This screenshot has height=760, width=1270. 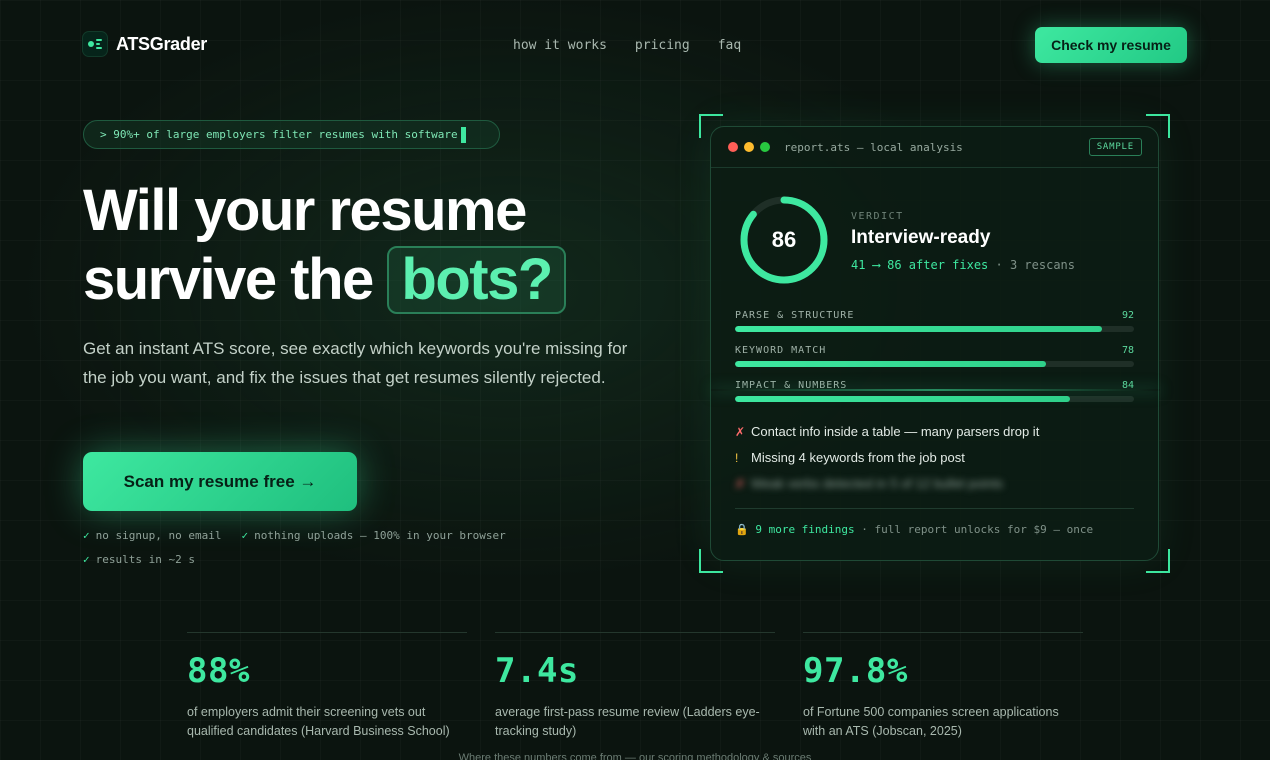 I want to click on scan-line, so click(x=935, y=390).